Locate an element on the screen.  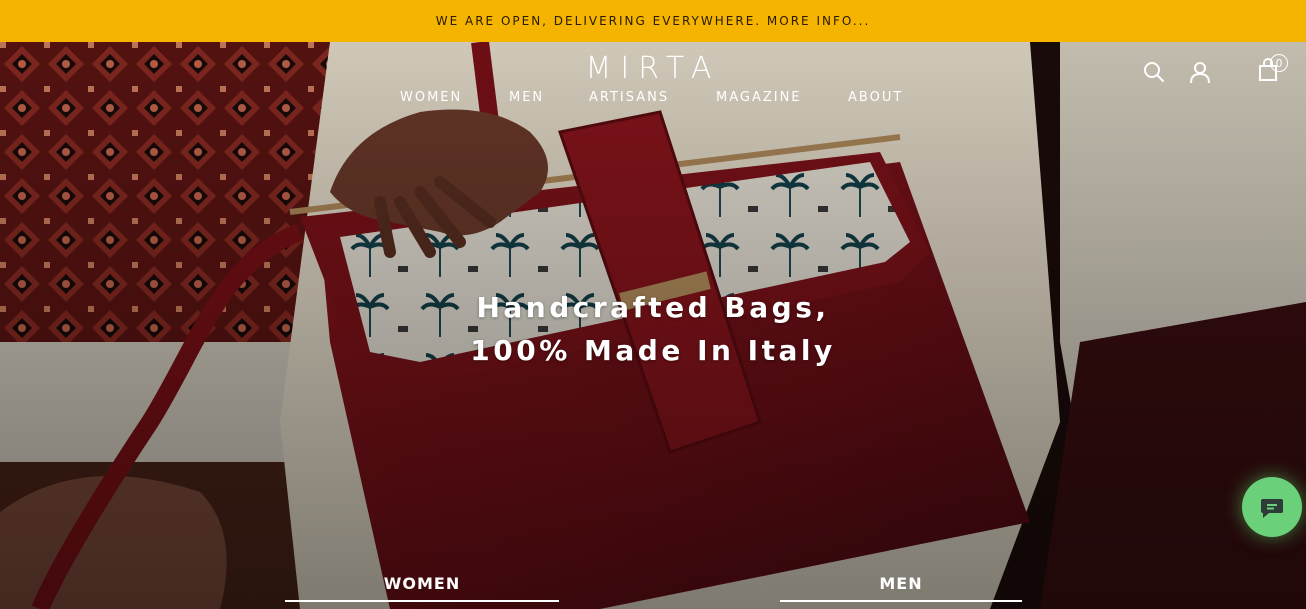
category-link-men: MEN is located at coordinates (901, 588).